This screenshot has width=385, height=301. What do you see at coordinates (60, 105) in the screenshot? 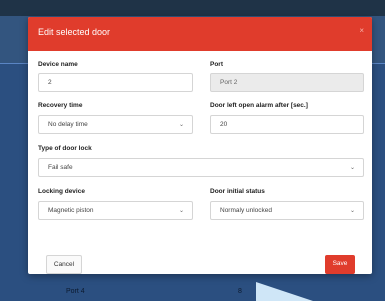
I see `recovery-time-label: Recovery time` at bounding box center [60, 105].